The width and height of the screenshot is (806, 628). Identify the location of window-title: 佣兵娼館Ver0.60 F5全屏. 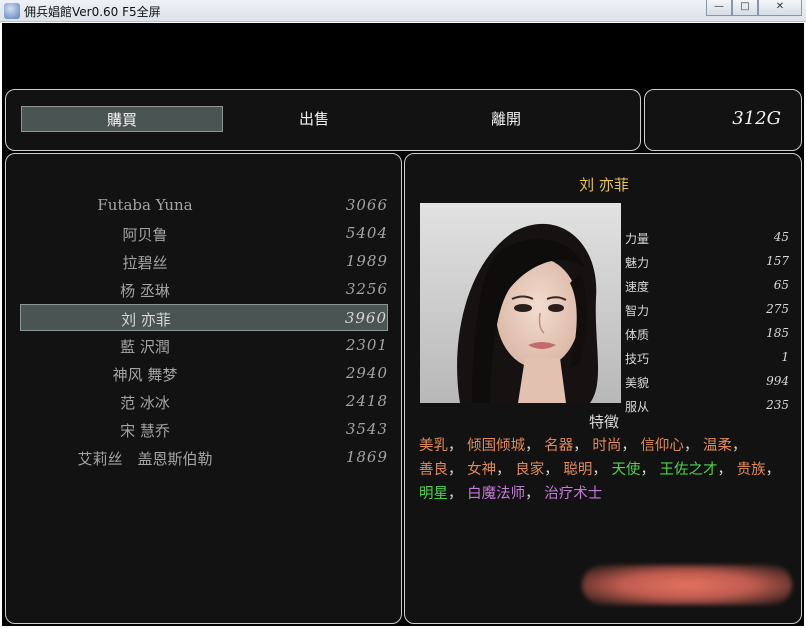
(92, 12).